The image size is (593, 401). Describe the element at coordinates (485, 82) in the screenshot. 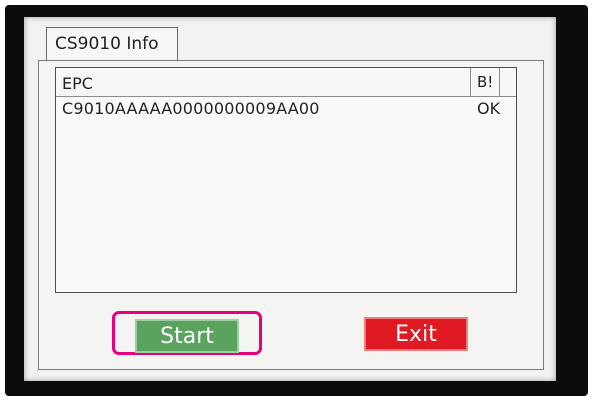

I see `column-header-status: B!` at that location.